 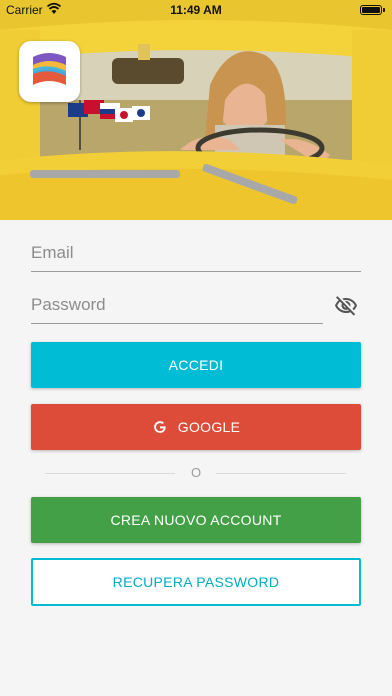 I want to click on login-button: ACCEDI, so click(x=196, y=365).